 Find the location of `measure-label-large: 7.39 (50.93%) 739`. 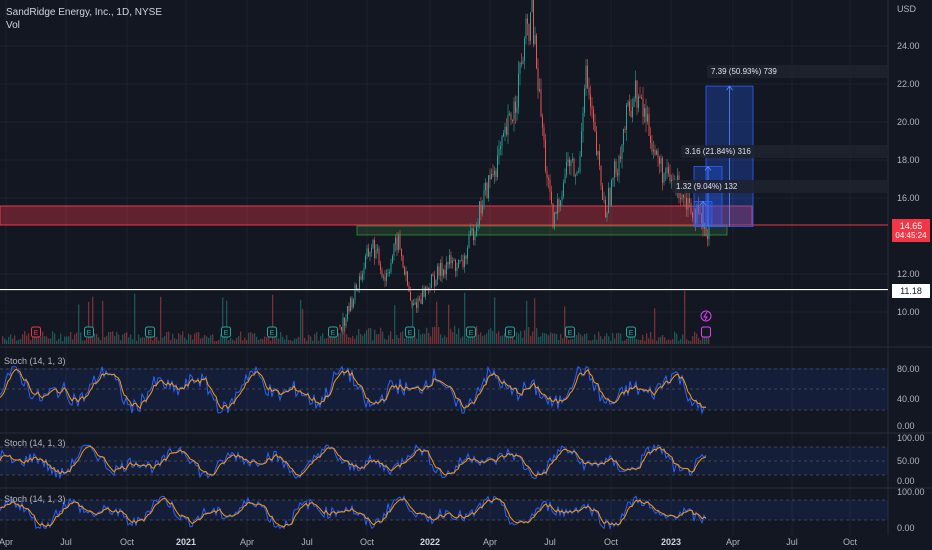

measure-label-large: 7.39 (50.93%) 739 is located at coordinates (797, 71).